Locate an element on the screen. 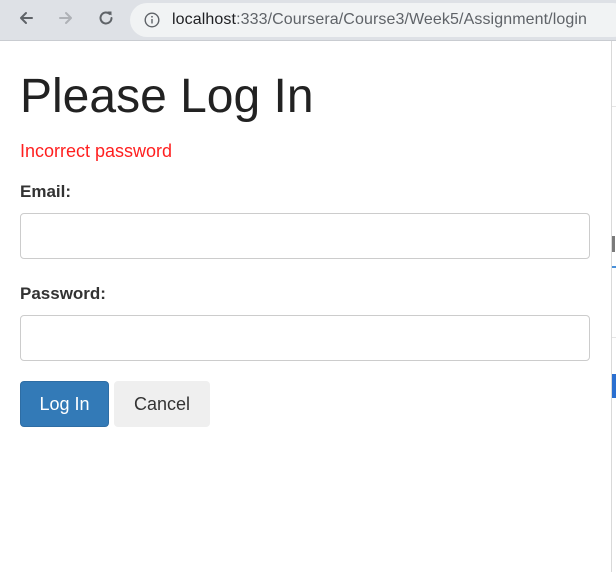 The width and height of the screenshot is (616, 572). page-title: Please Log In is located at coordinates (167, 96).